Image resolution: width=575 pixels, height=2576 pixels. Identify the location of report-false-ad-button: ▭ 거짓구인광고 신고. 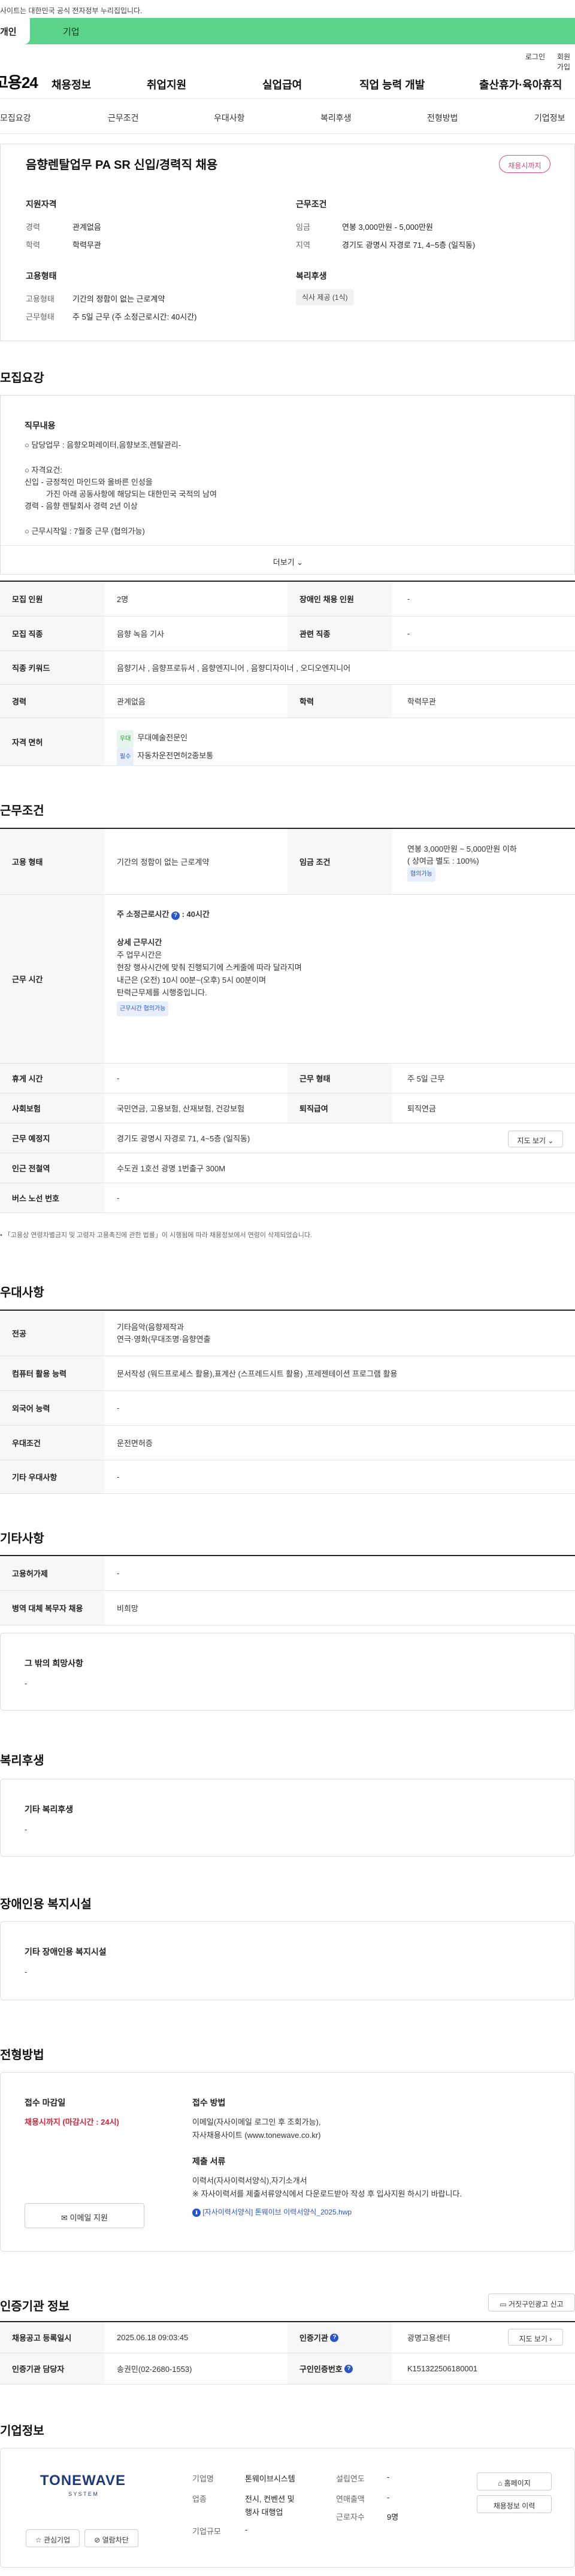
(531, 2302).